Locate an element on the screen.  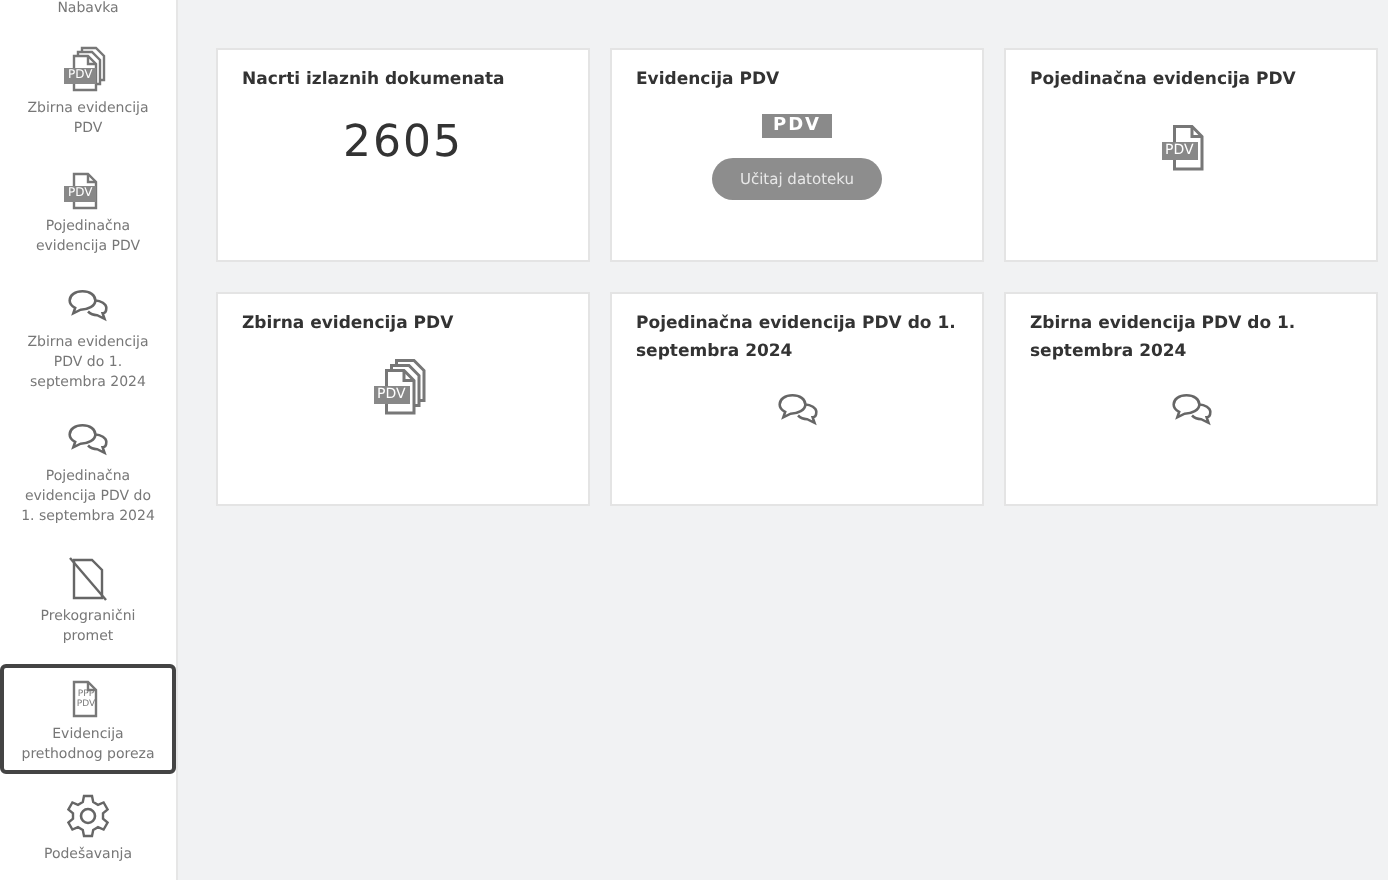
document-count: 2605 is located at coordinates (403, 143).